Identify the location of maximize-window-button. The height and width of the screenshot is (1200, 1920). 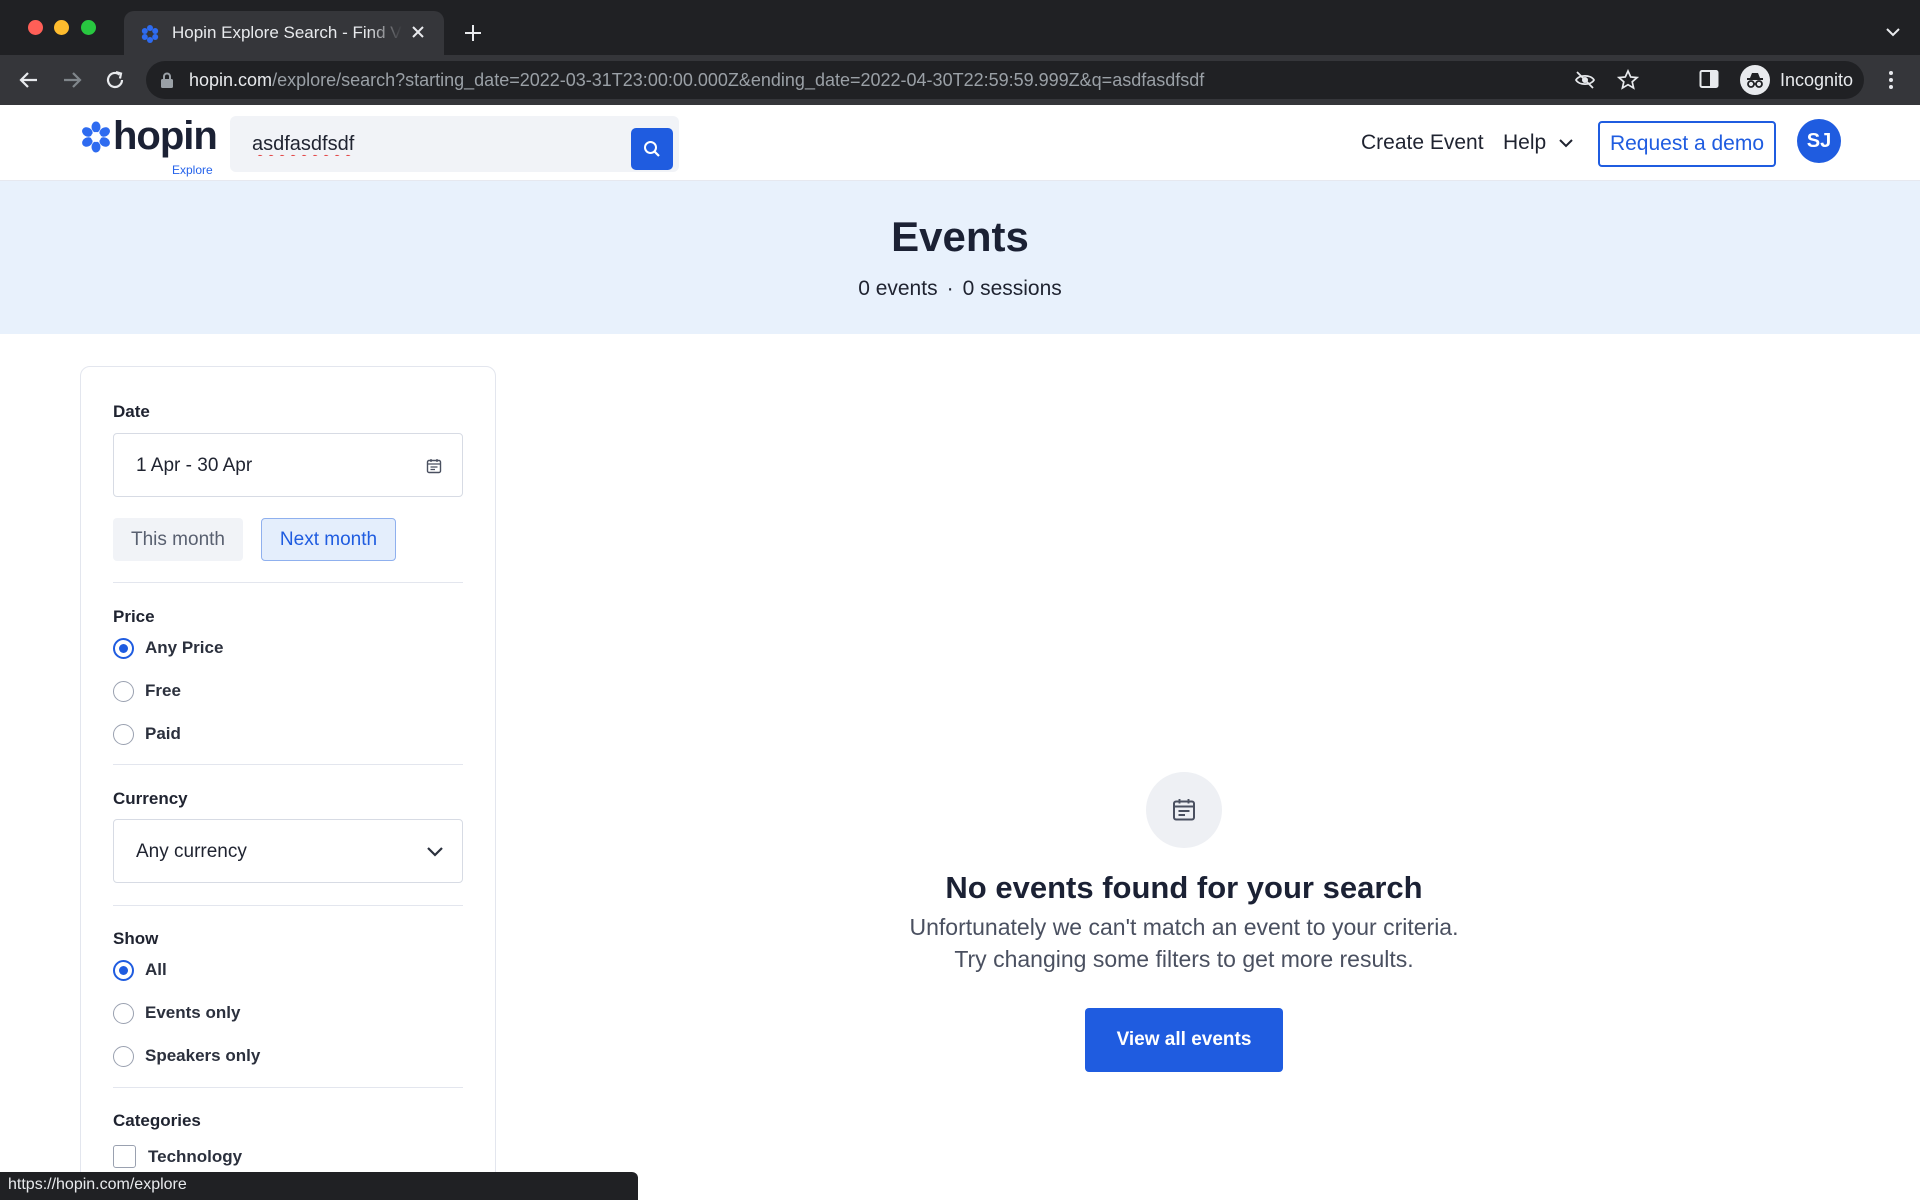
(88, 27).